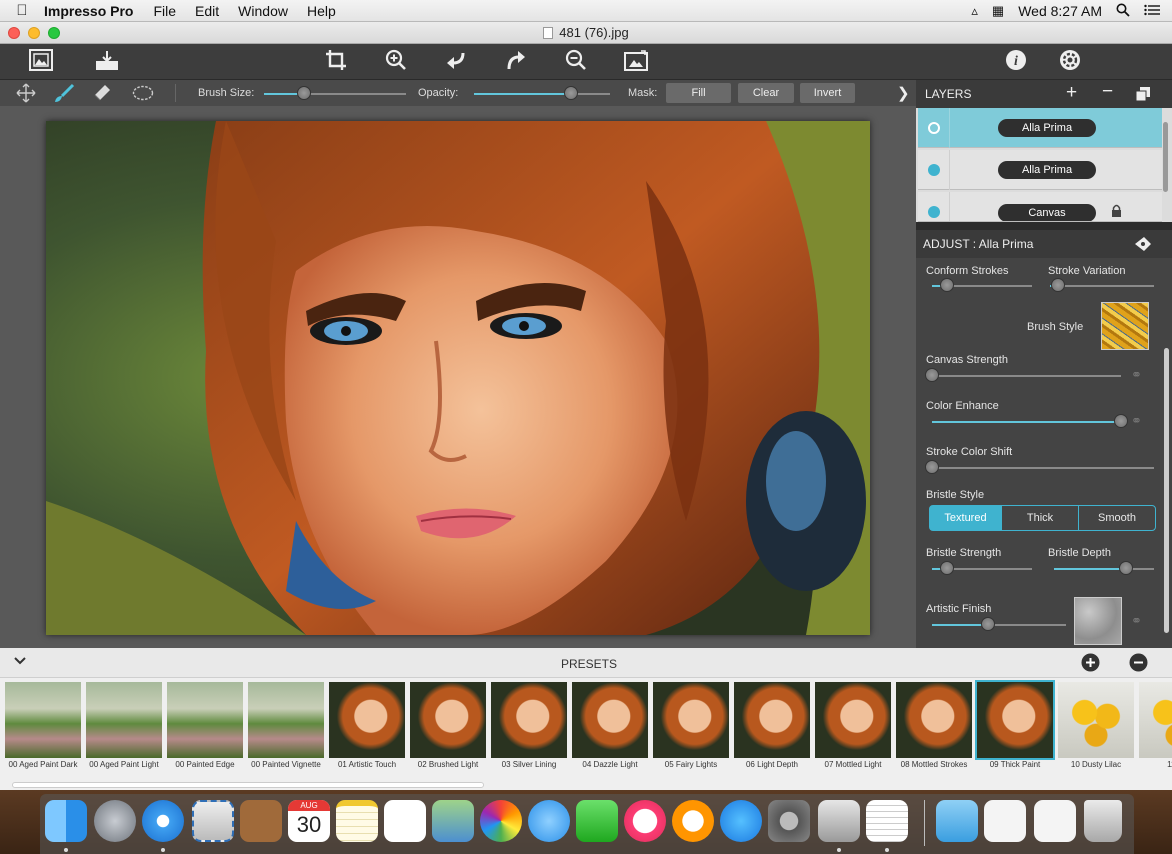 The width and height of the screenshot is (1172, 854). What do you see at coordinates (1142, 95) in the screenshot?
I see `duplicate-layer-icon` at bounding box center [1142, 95].